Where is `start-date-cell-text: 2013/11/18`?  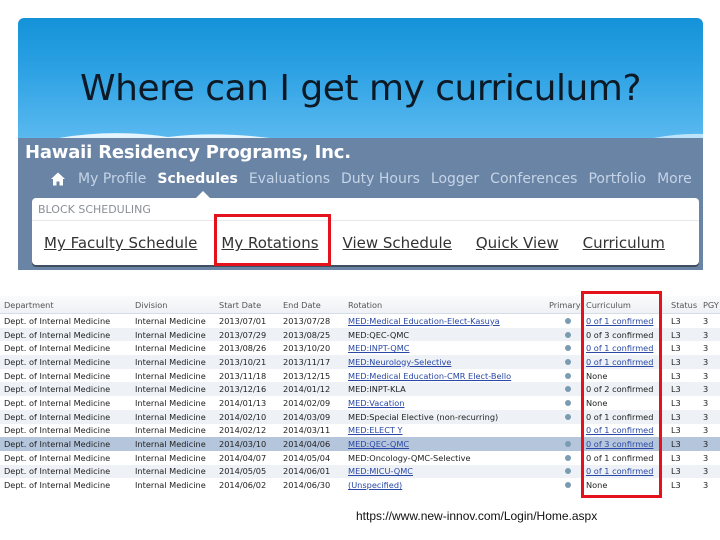
start-date-cell-text: 2013/11/18 is located at coordinates (243, 375).